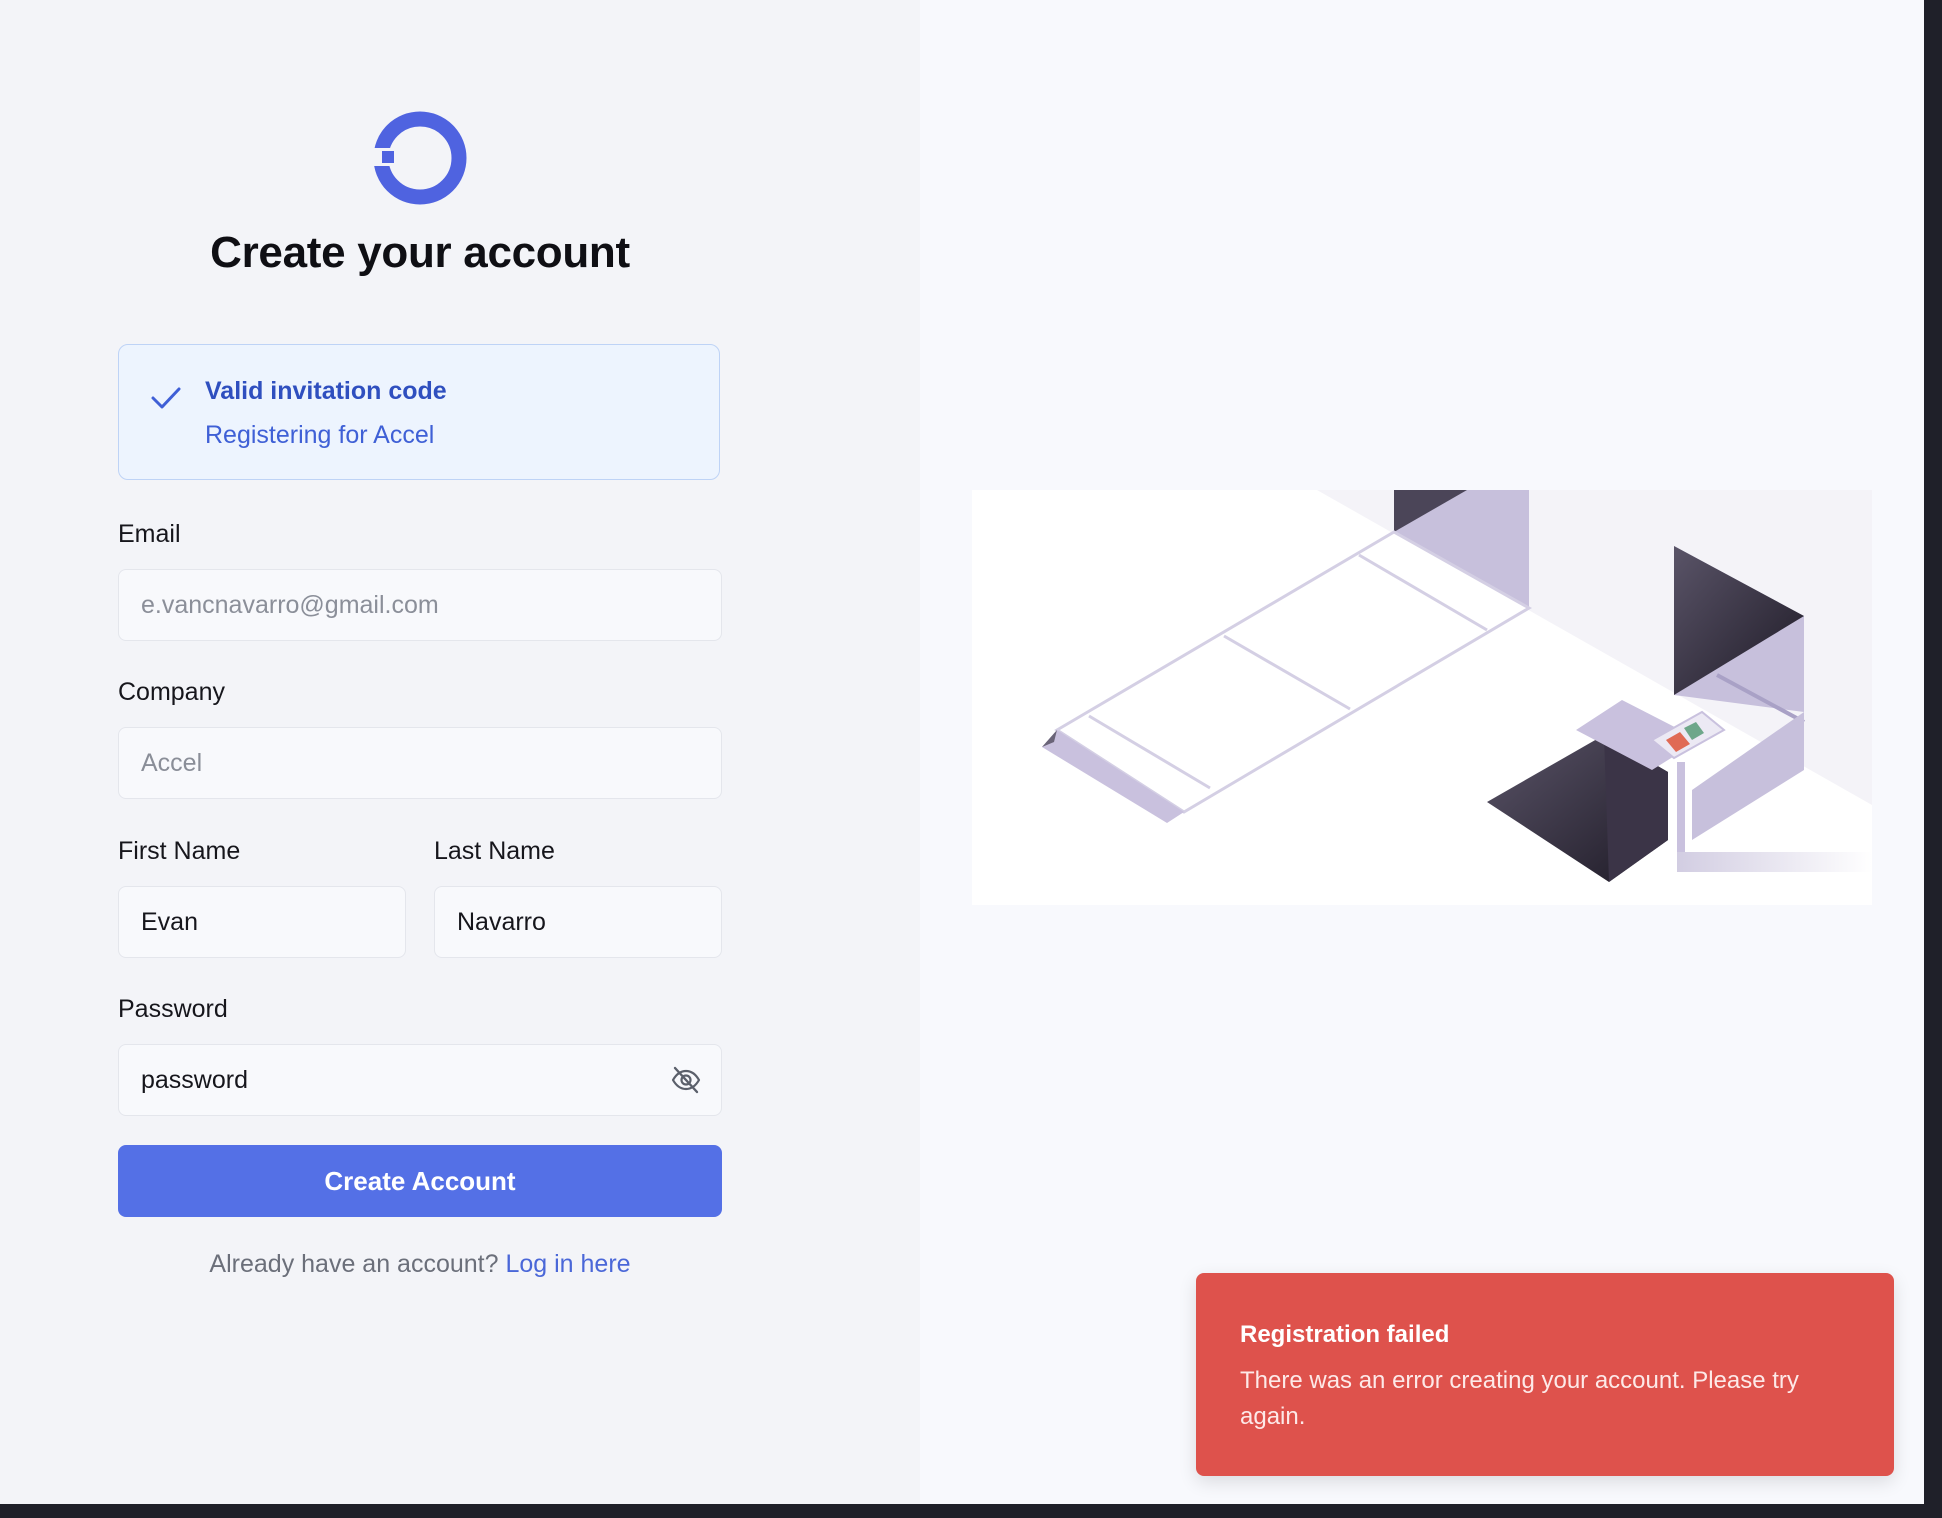 This screenshot has width=1942, height=1518. I want to click on company-label: Company, so click(171, 692).